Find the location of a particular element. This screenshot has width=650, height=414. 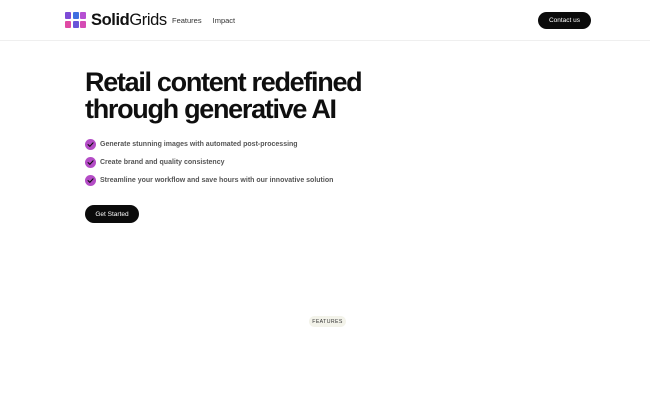

nav-link-impact: Impact is located at coordinates (224, 20).